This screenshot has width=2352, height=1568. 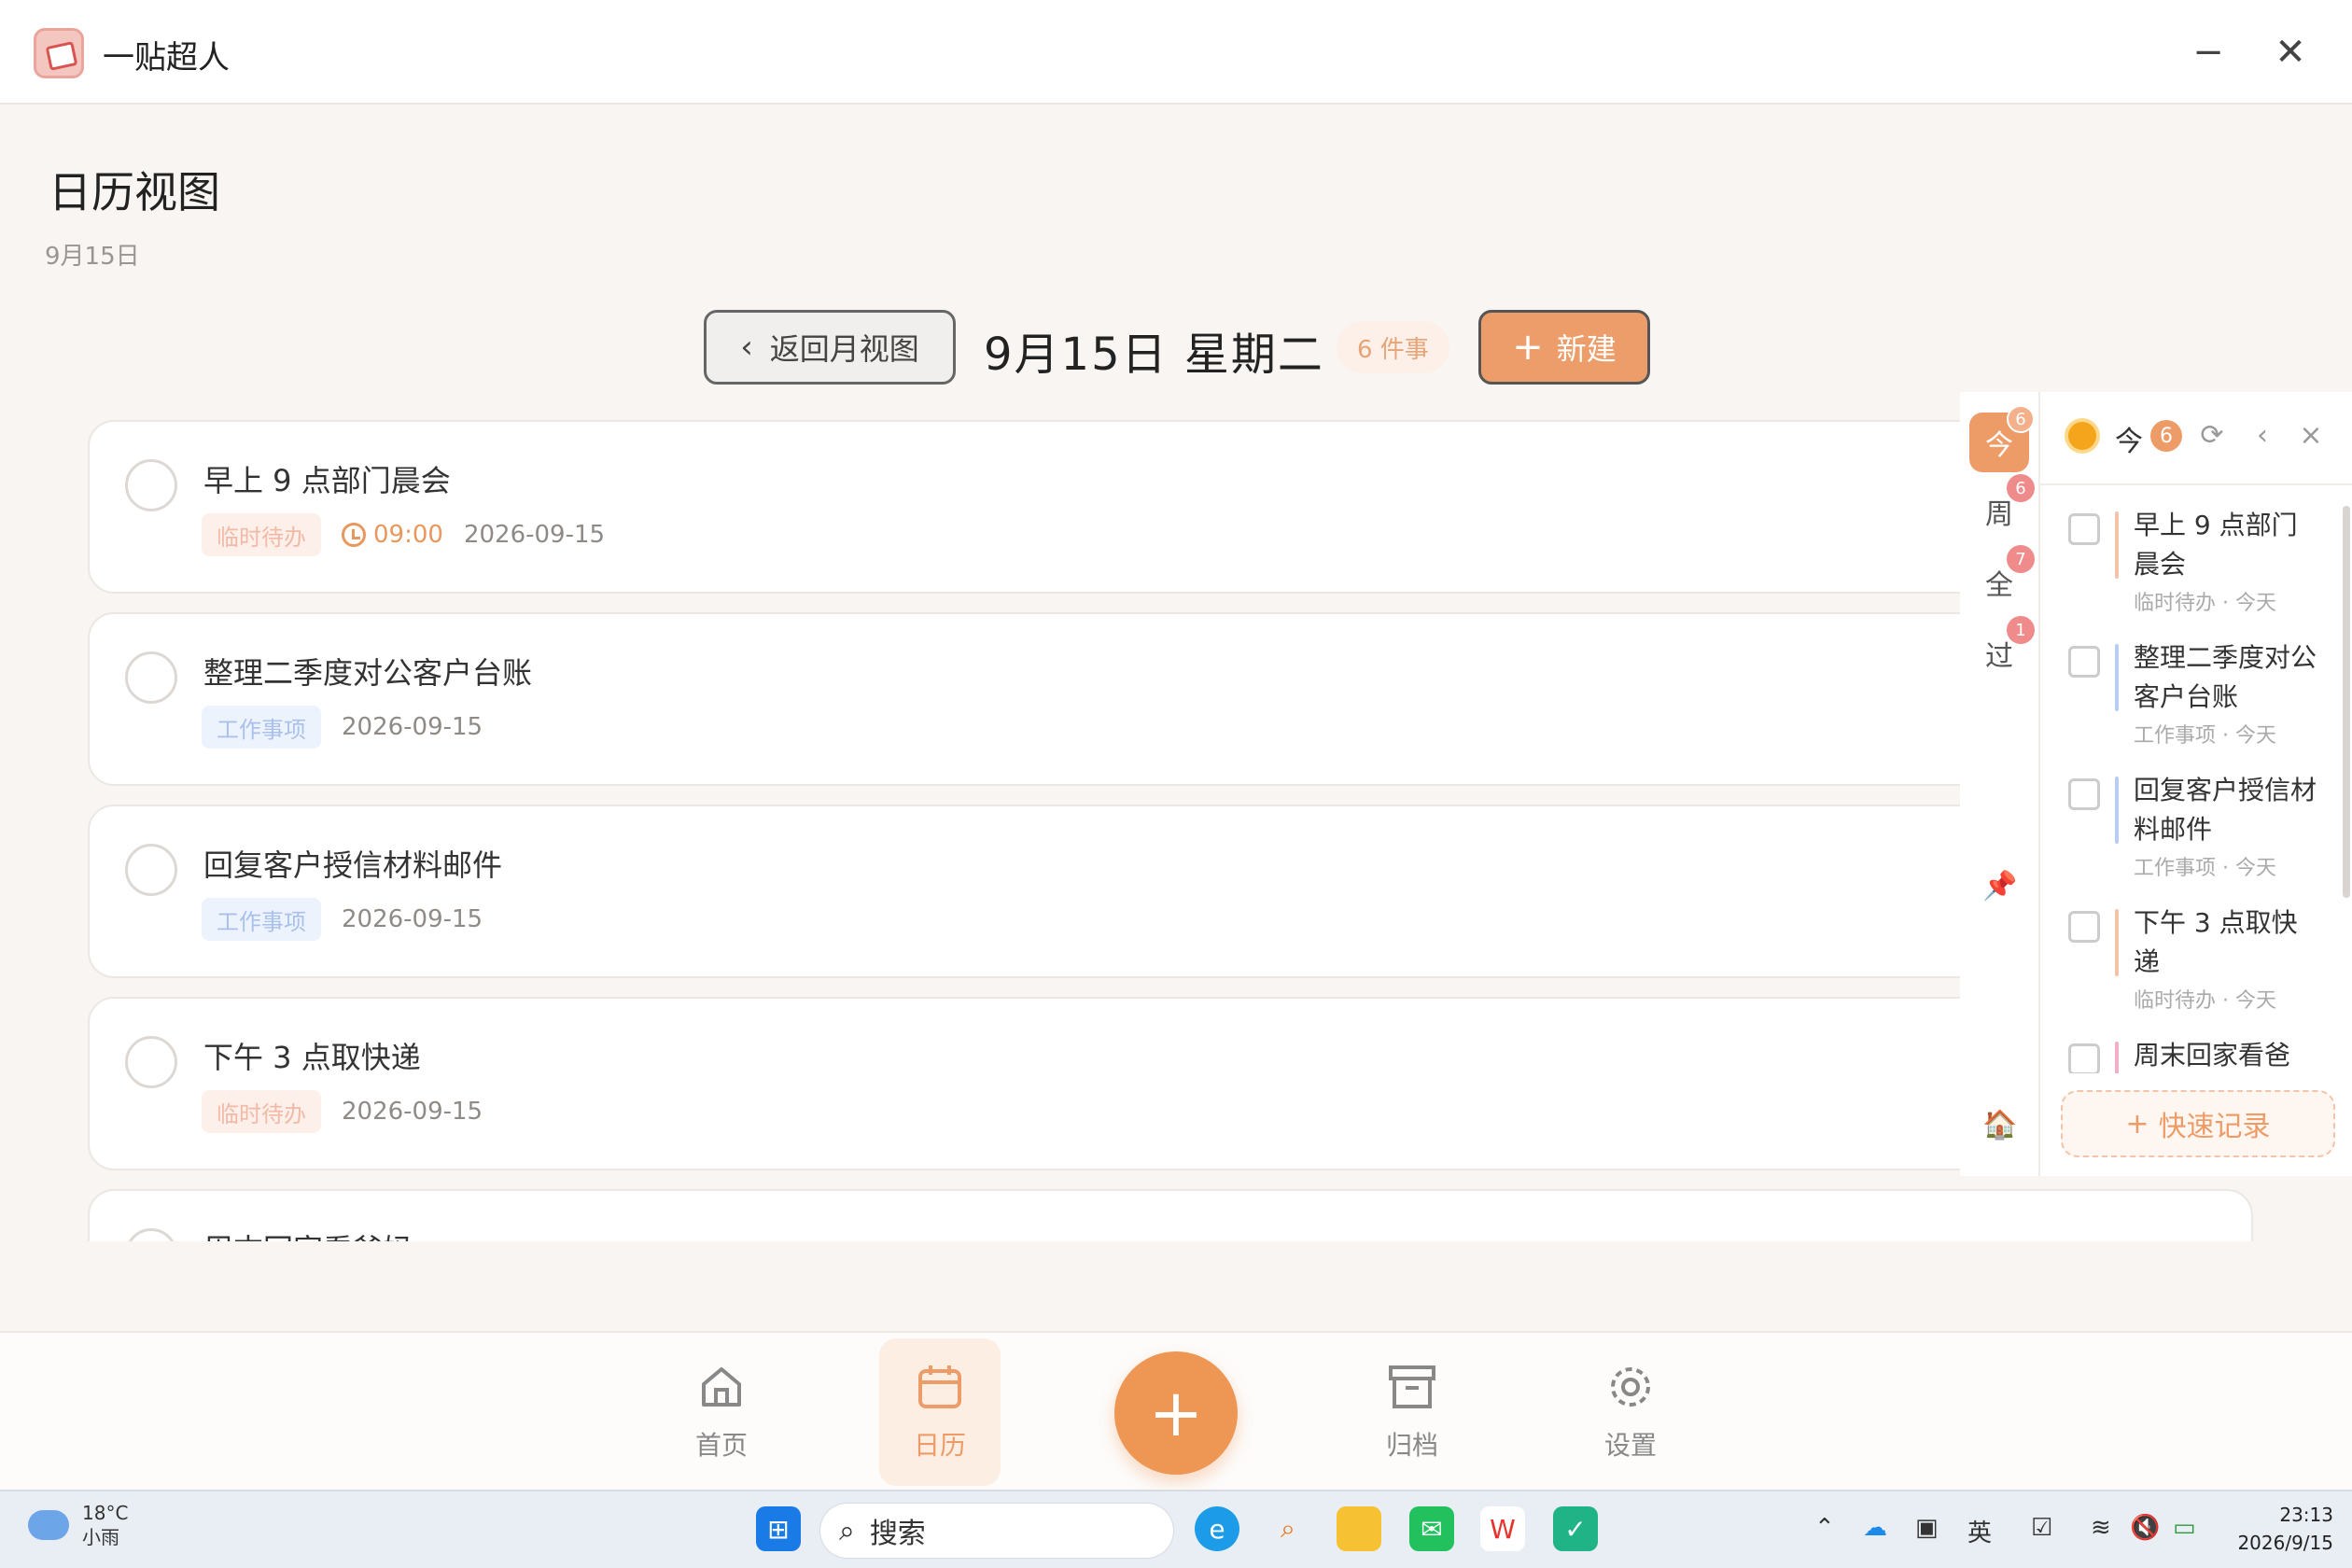 What do you see at coordinates (1528, 347) in the screenshot?
I see `plus-icon: +` at bounding box center [1528, 347].